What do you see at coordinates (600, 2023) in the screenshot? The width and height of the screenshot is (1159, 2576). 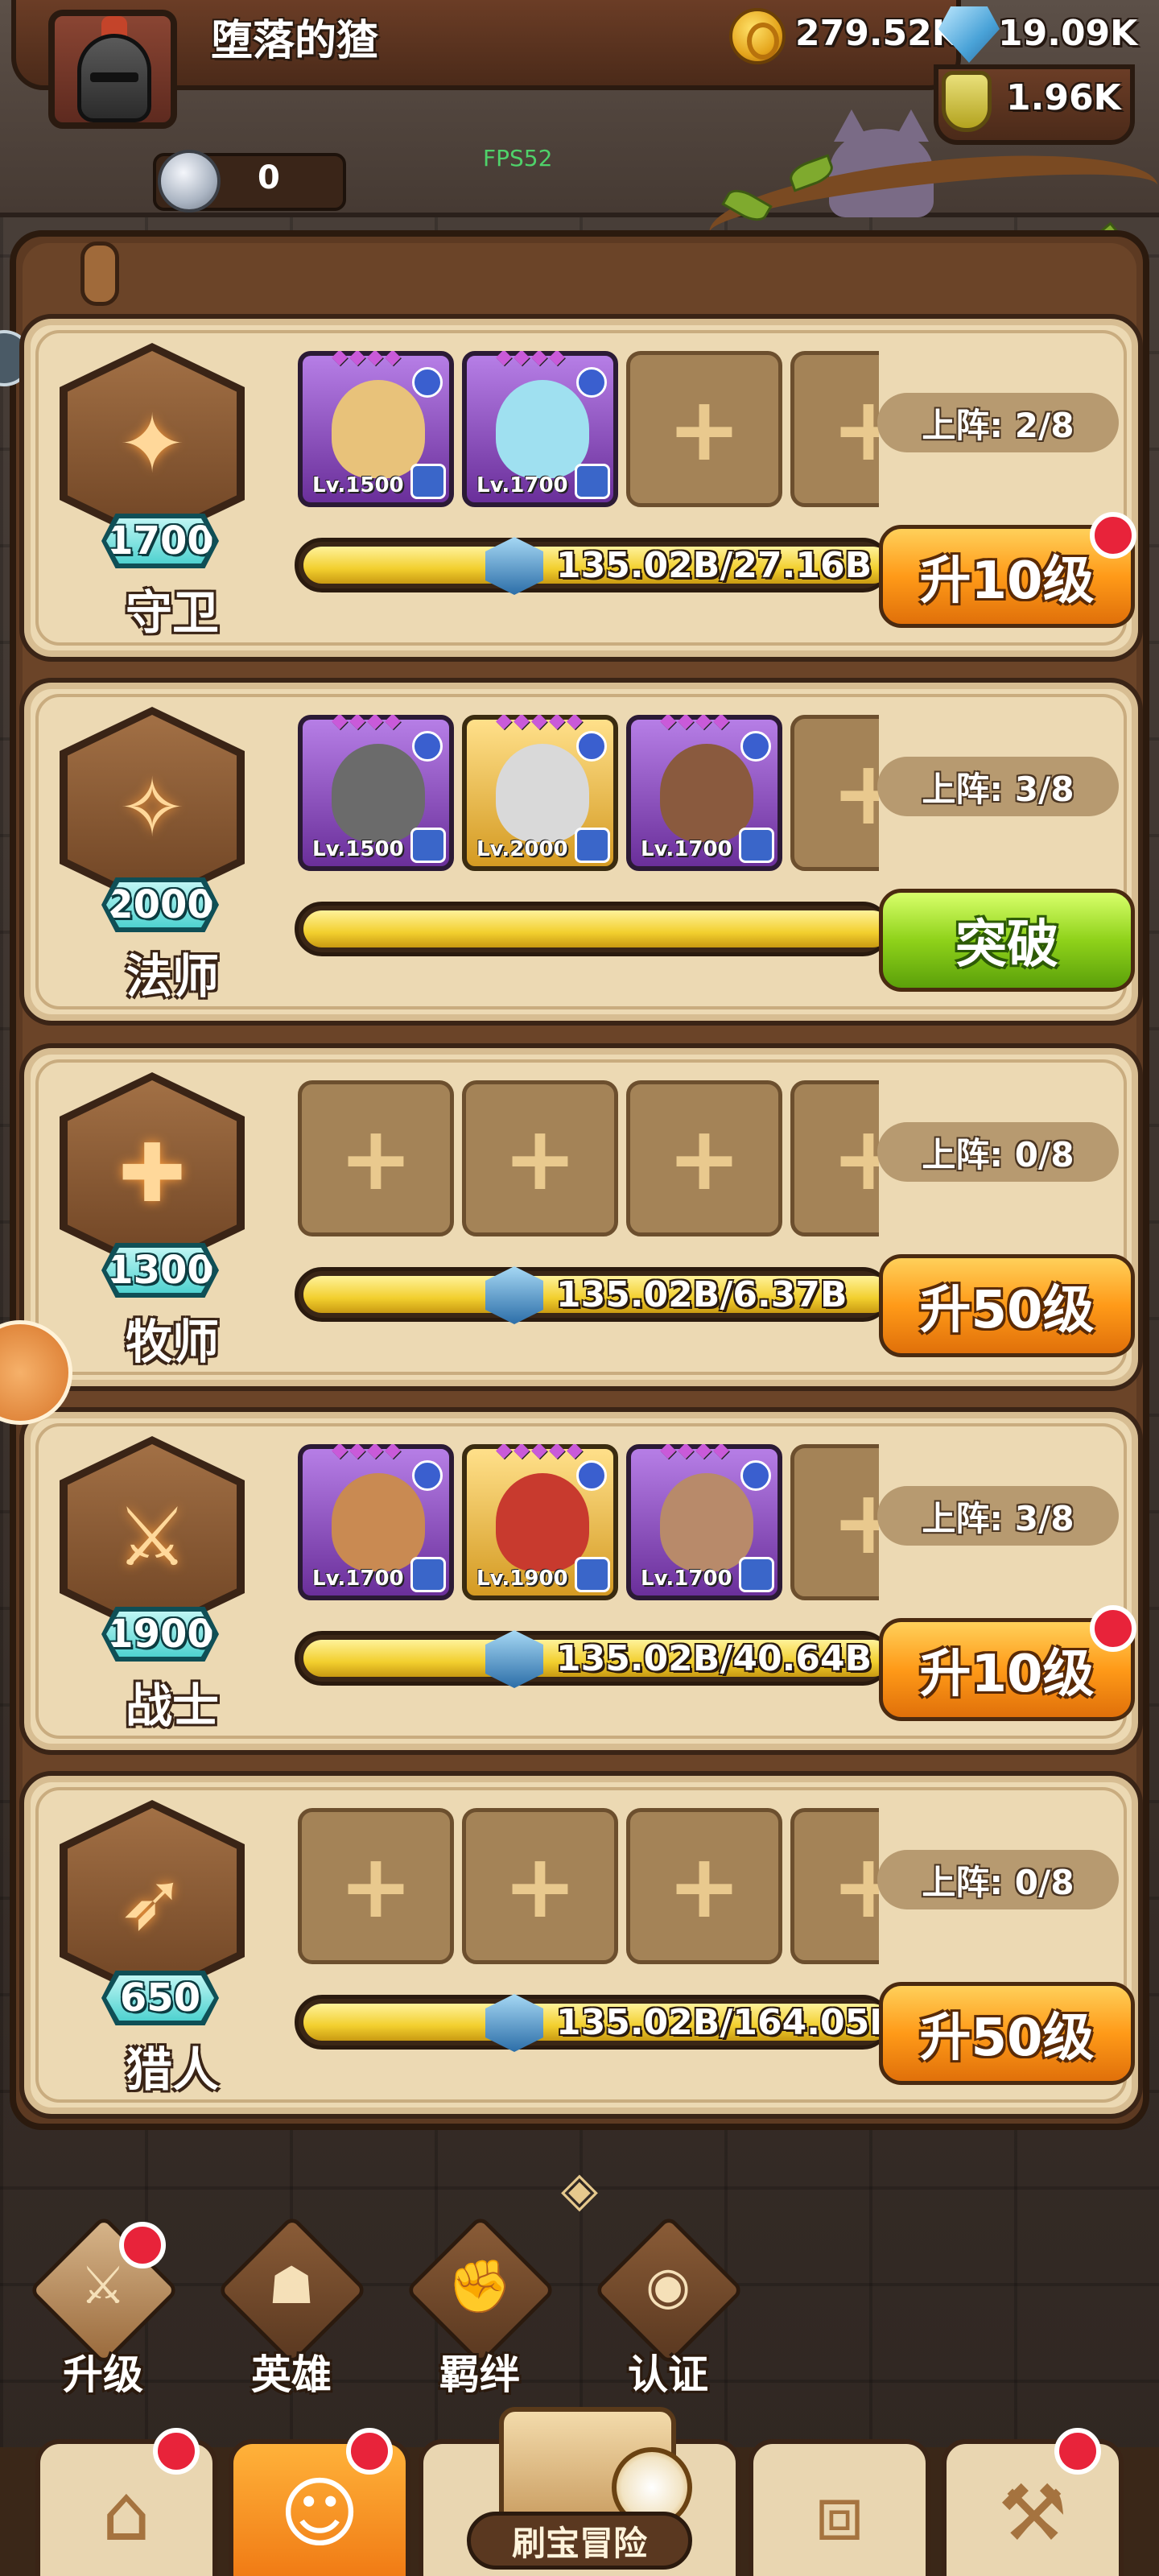 I see `level-cost-bar: 135.02B/164.05M` at bounding box center [600, 2023].